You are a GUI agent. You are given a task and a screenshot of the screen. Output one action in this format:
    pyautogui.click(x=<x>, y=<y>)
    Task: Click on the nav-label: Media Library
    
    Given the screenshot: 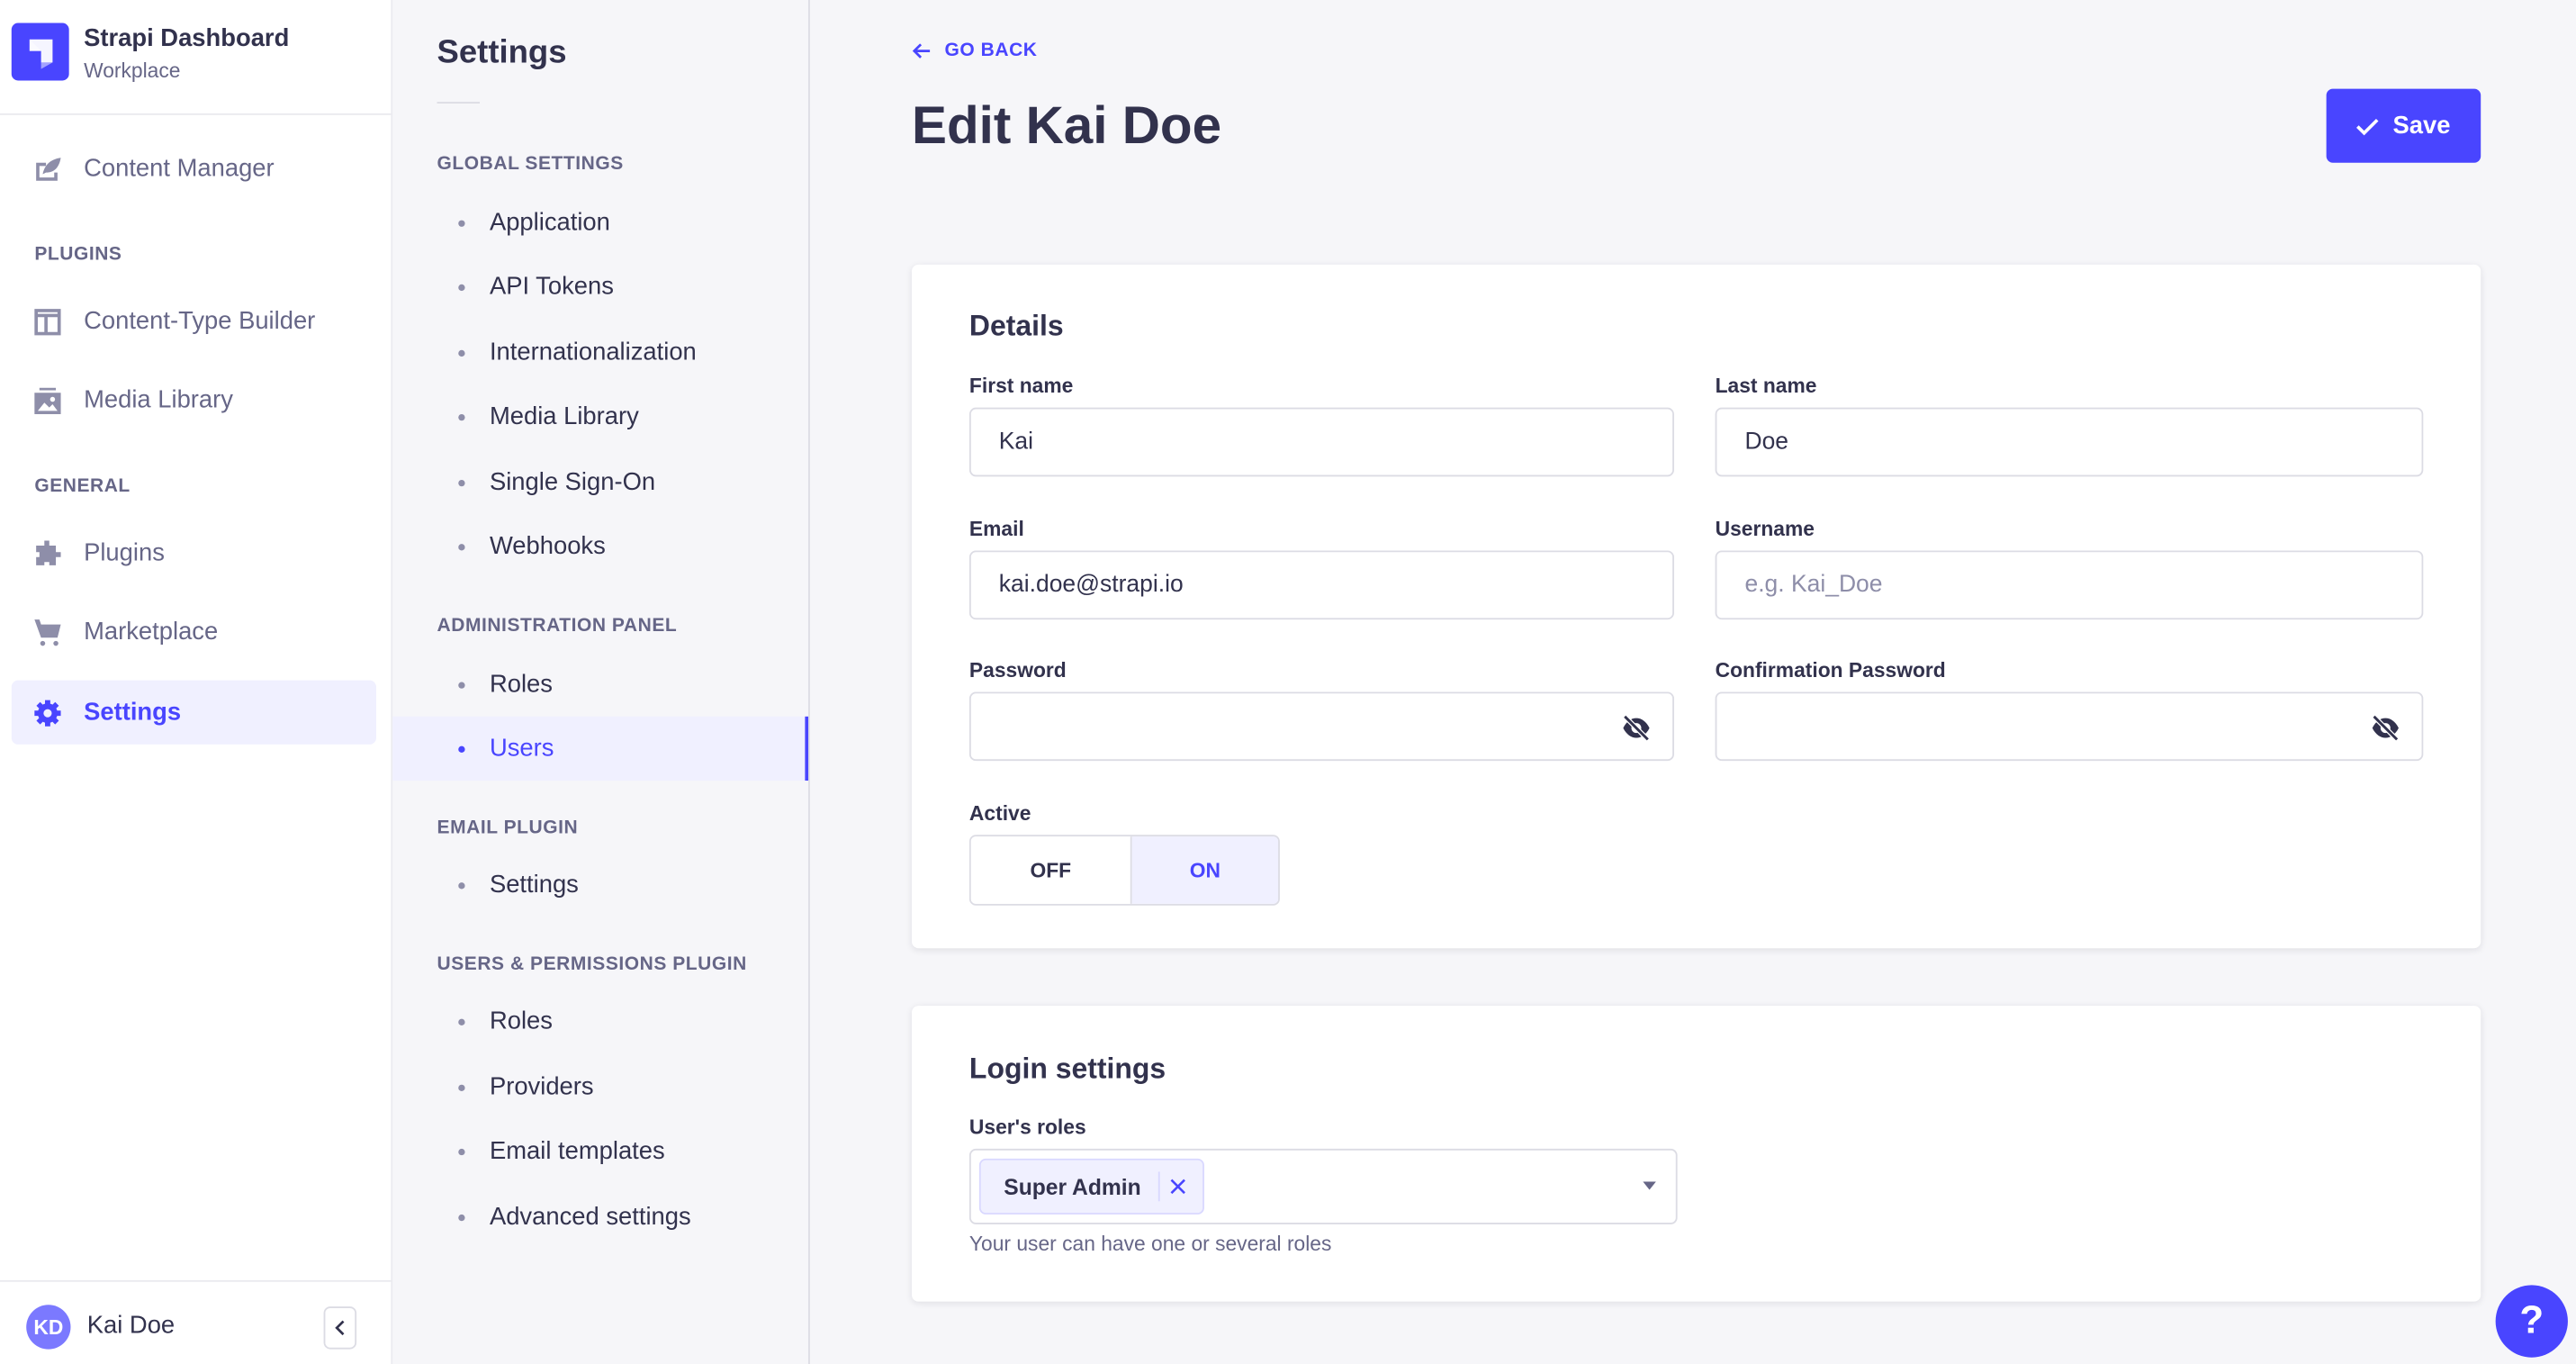 What is the action you would take?
    pyautogui.click(x=158, y=399)
    